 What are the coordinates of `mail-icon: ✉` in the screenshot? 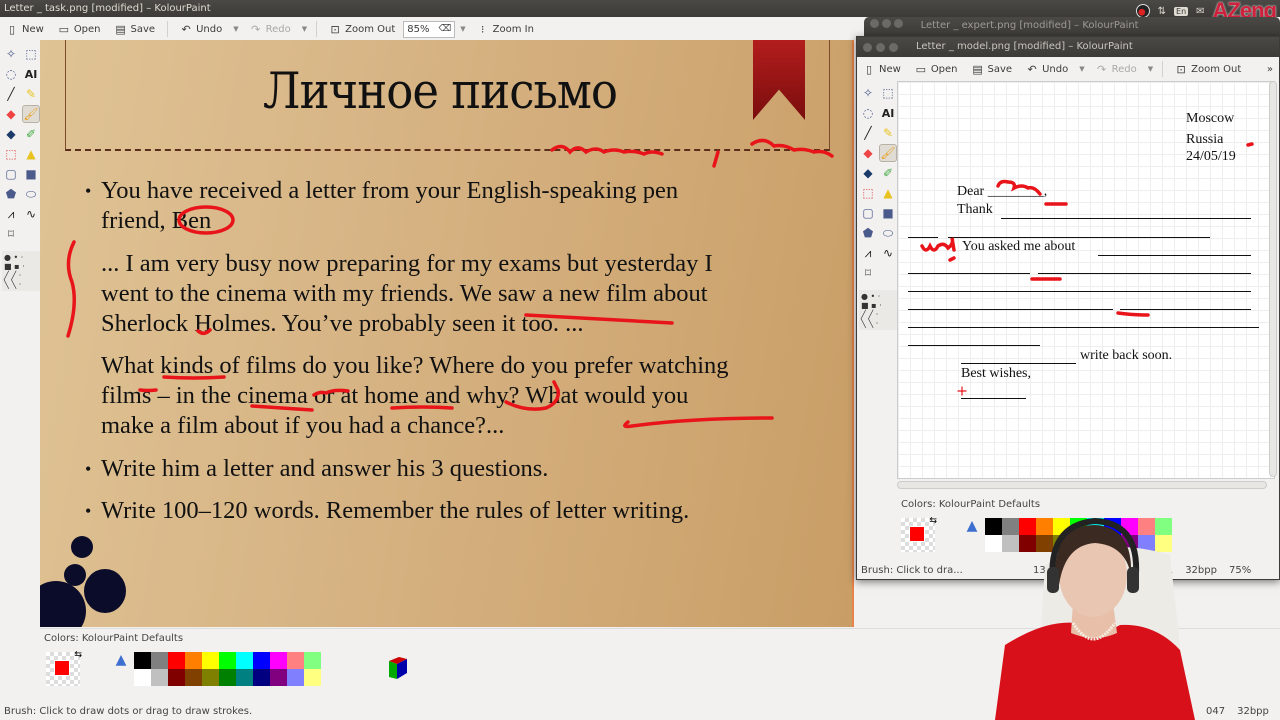 It's located at (1200, 11).